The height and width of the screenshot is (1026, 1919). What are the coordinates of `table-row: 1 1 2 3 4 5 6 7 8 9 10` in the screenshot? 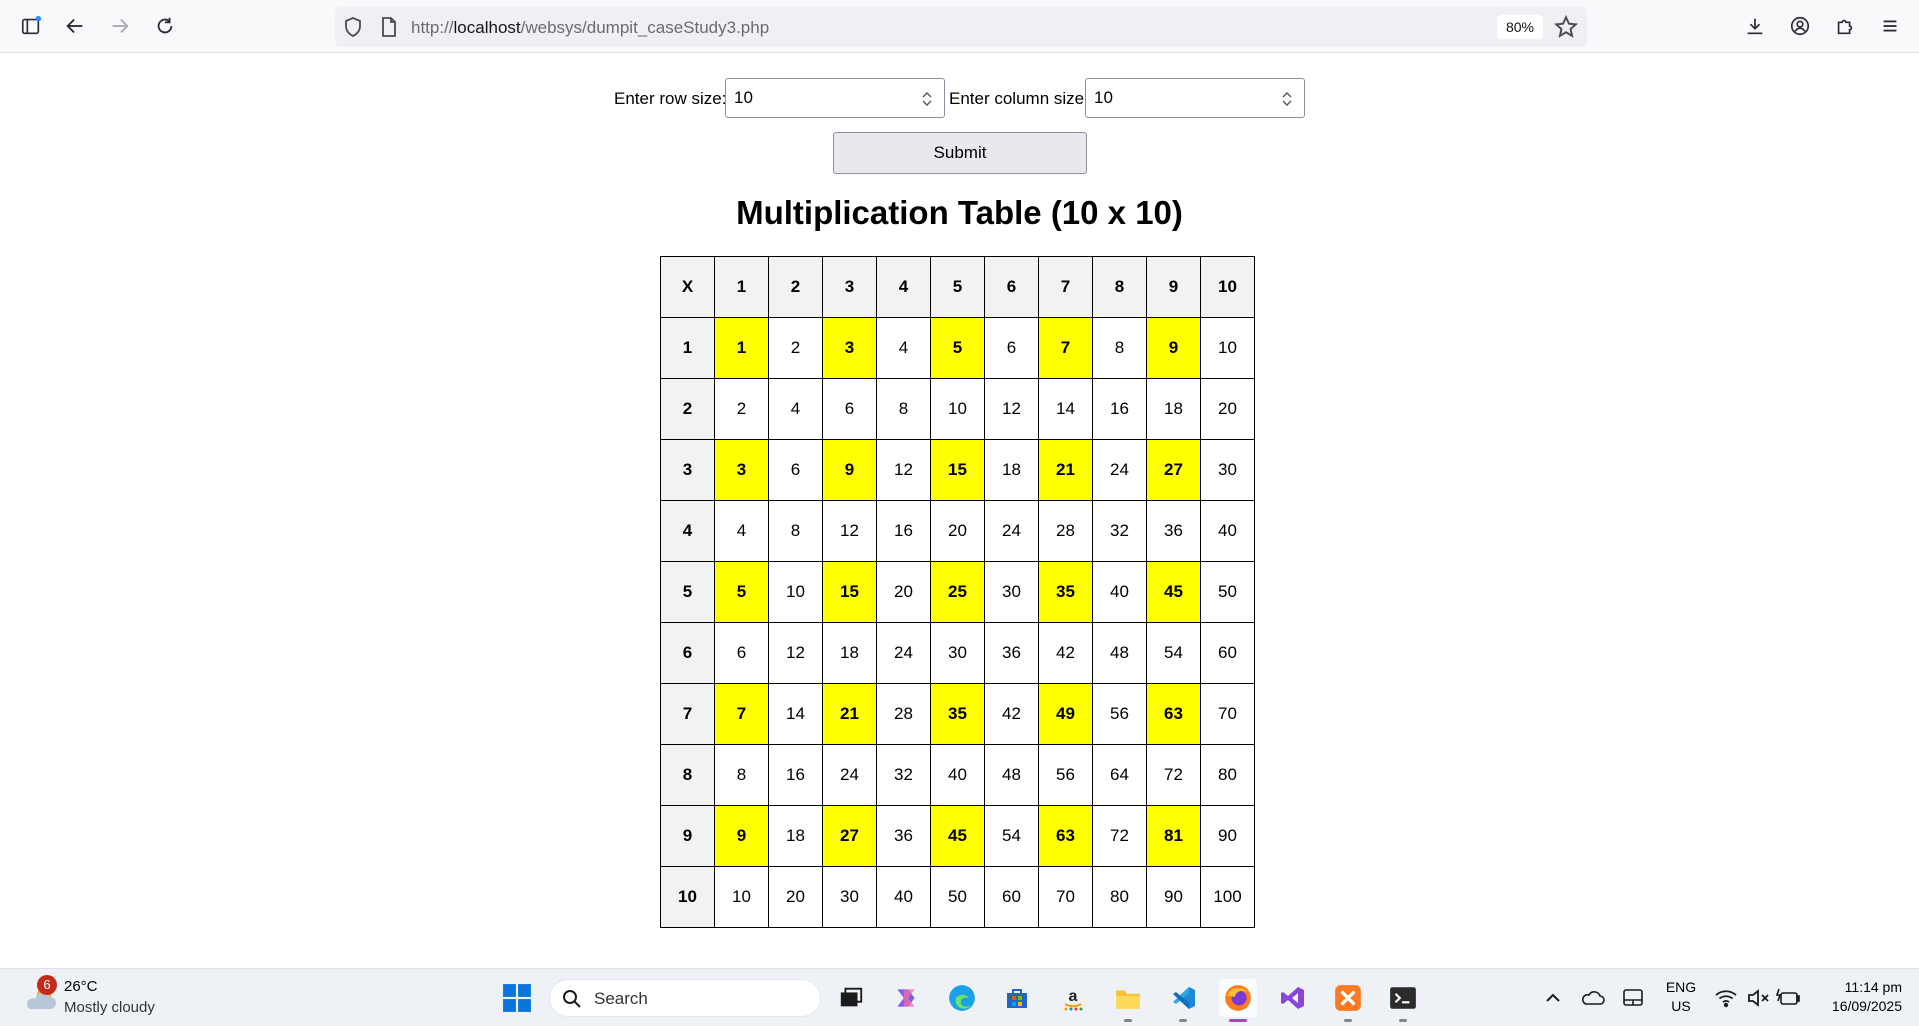 It's located at (957, 348).